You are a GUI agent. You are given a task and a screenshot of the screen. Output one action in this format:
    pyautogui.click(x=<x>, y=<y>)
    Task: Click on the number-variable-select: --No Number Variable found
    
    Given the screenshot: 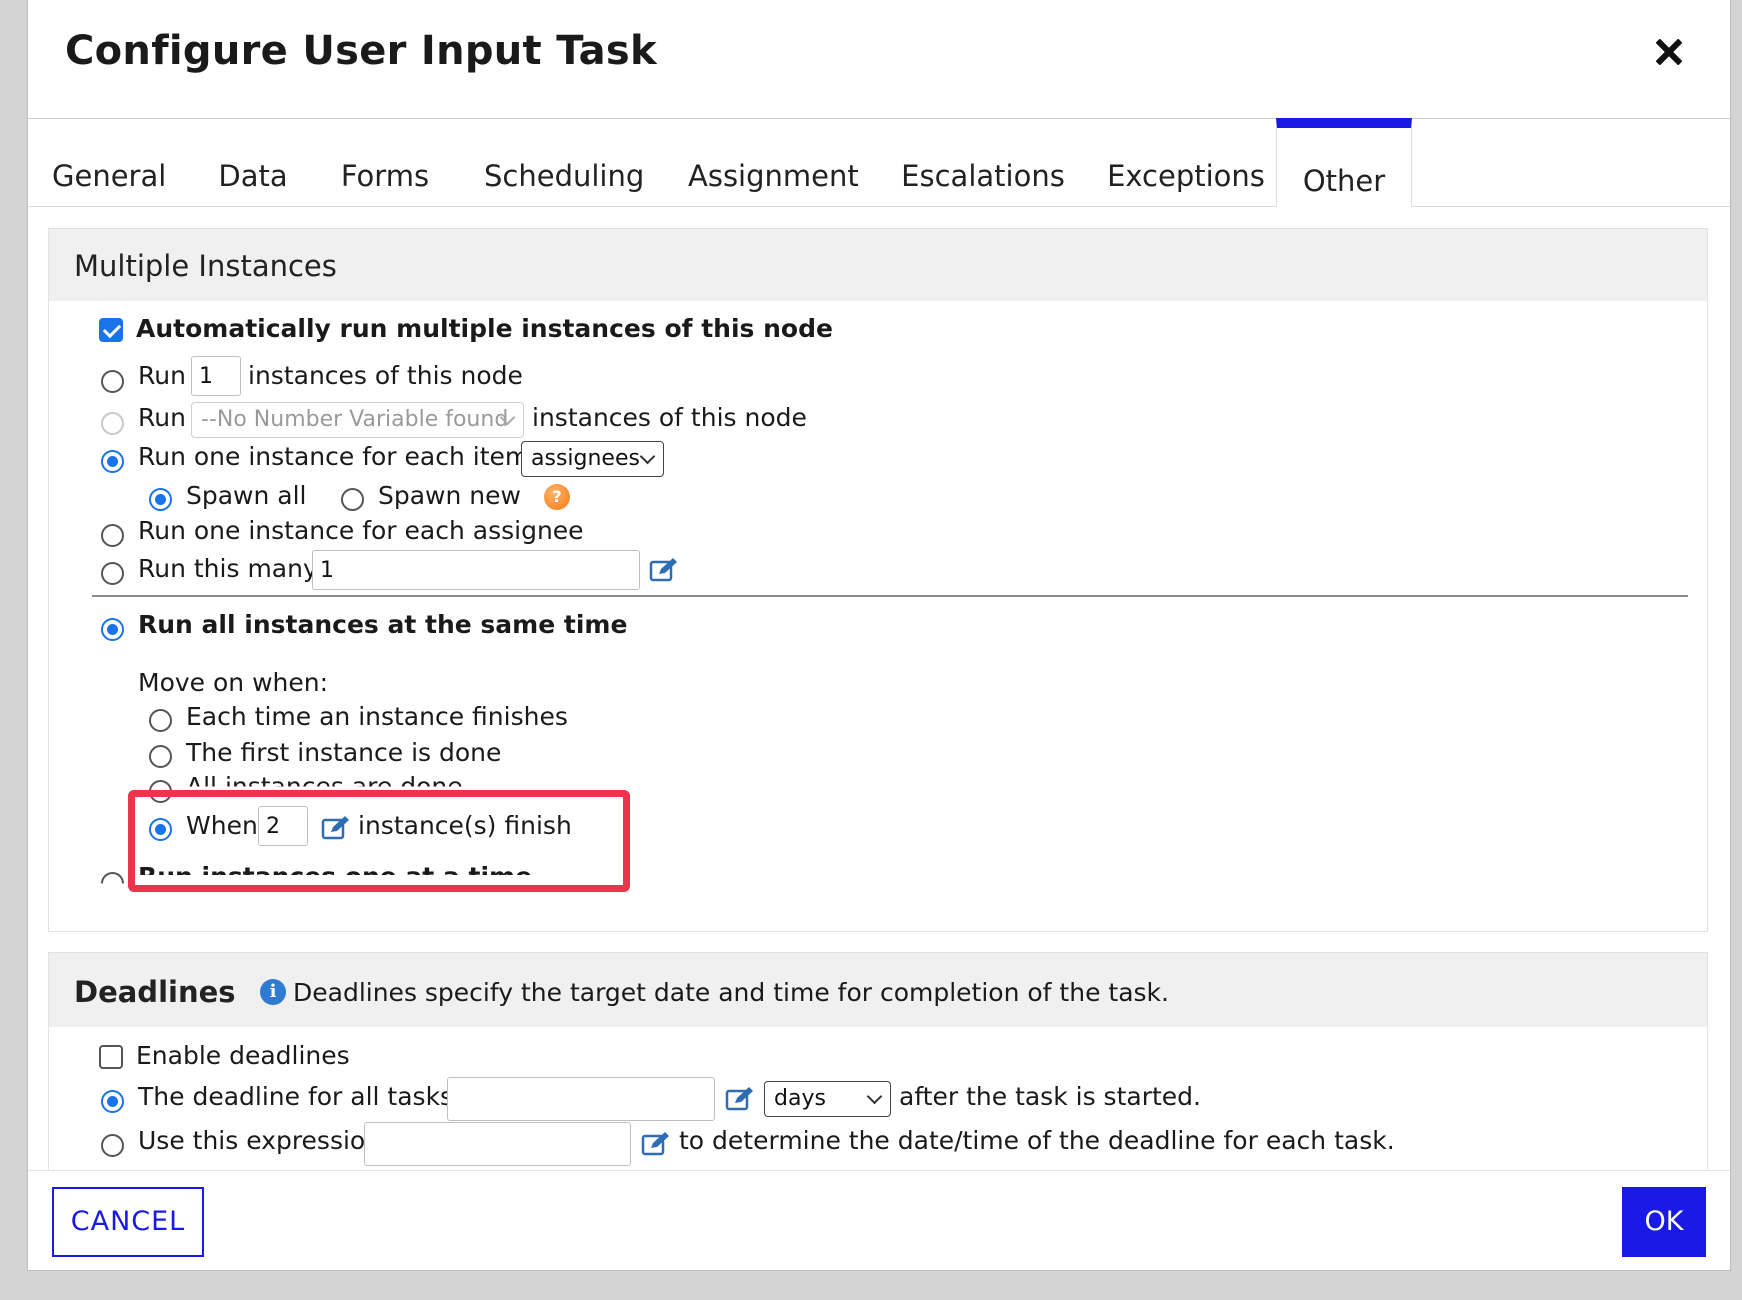 What is the action you would take?
    pyautogui.click(x=357, y=420)
    